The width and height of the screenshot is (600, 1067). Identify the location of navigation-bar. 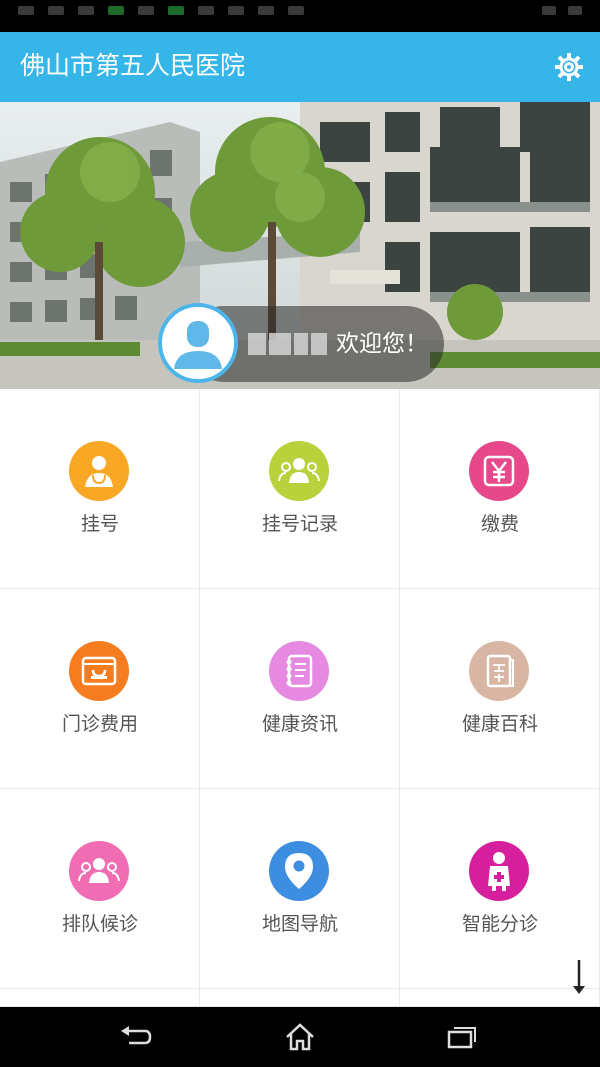
(300, 1037).